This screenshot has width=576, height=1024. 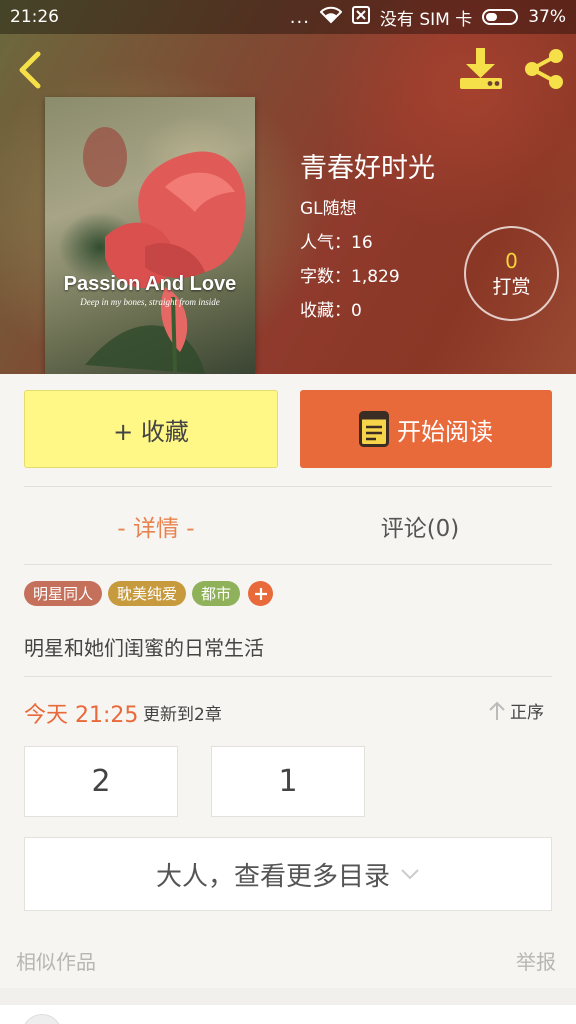 What do you see at coordinates (367, 168) in the screenshot?
I see `book-title: 青春好时光` at bounding box center [367, 168].